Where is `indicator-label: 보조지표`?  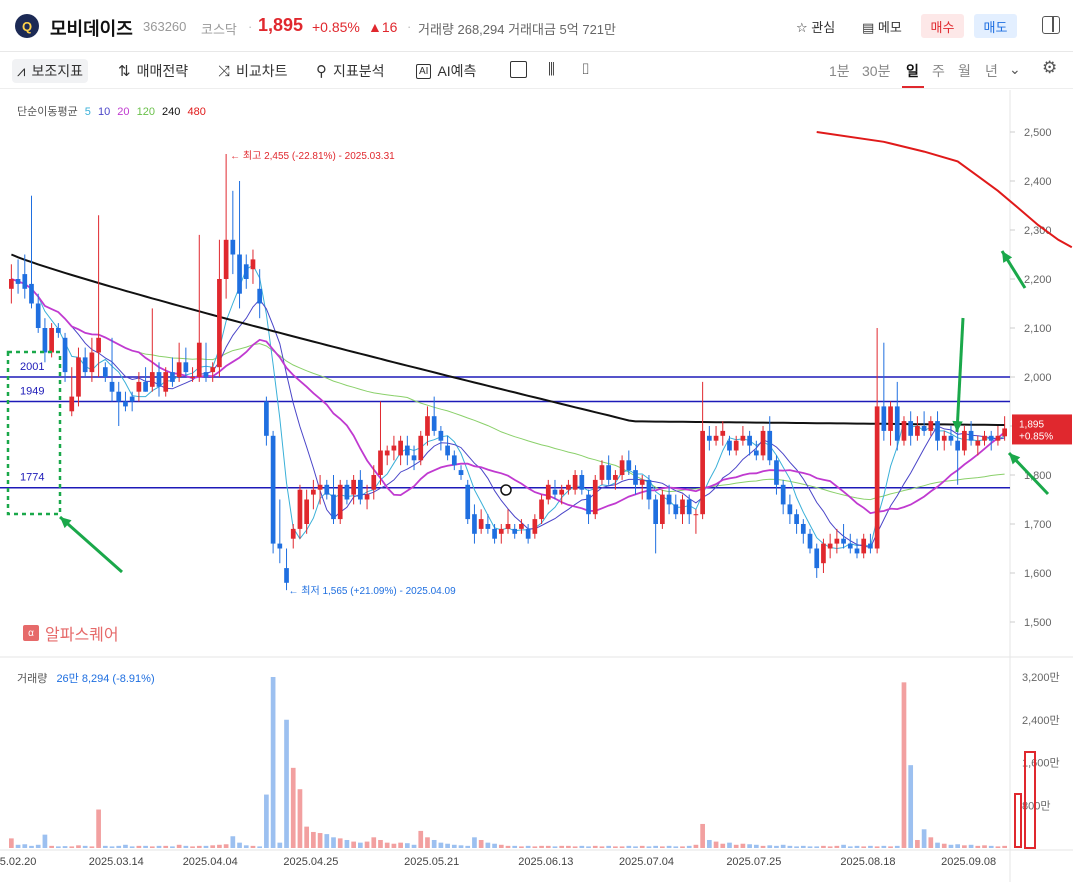 indicator-label: 보조지표 is located at coordinates (57, 71).